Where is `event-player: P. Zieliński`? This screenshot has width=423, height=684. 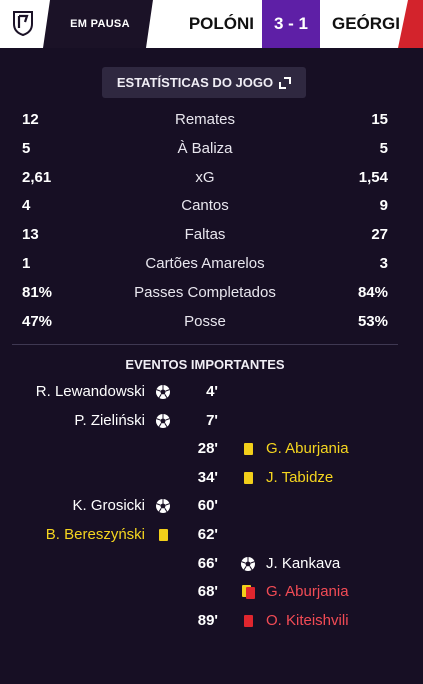
event-player: P. Zieliński is located at coordinates (109, 420).